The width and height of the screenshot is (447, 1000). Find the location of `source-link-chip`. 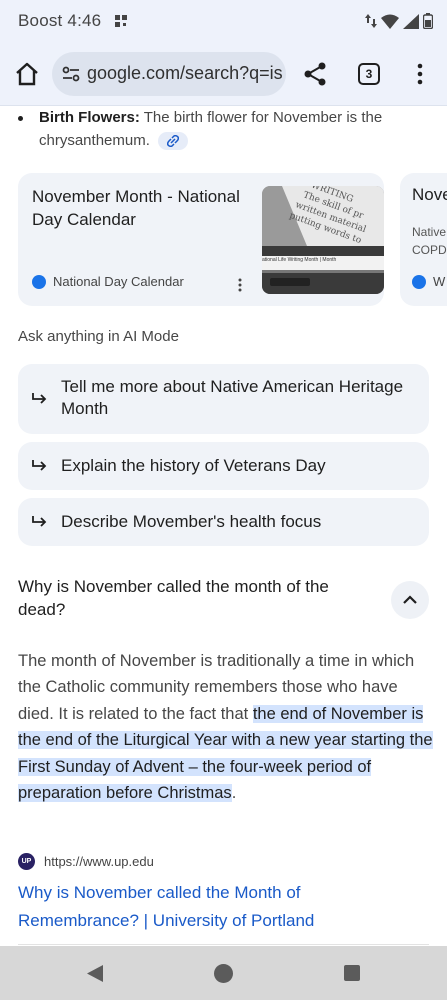

source-link-chip is located at coordinates (173, 141).